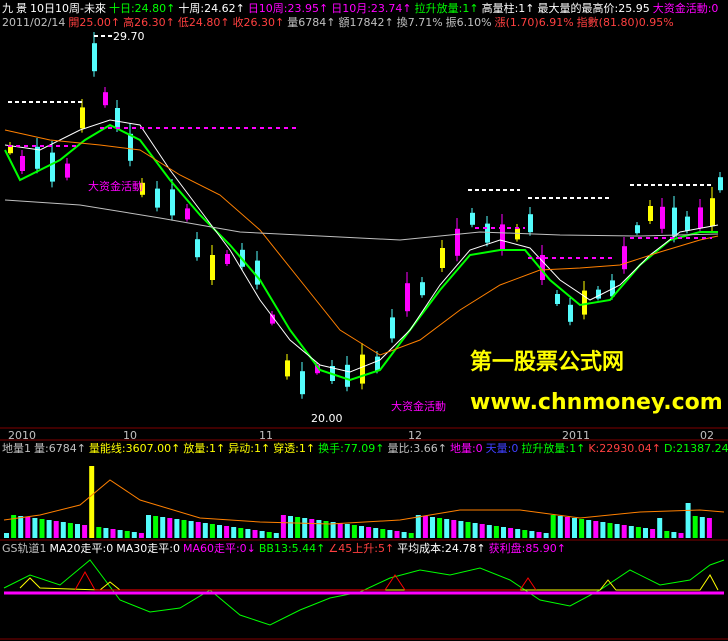 Image resolution: width=728 pixels, height=641 pixels. What do you see at coordinates (417, 448) in the screenshot?
I see `volume-stat-7: 量比:3.66↑` at bounding box center [417, 448].